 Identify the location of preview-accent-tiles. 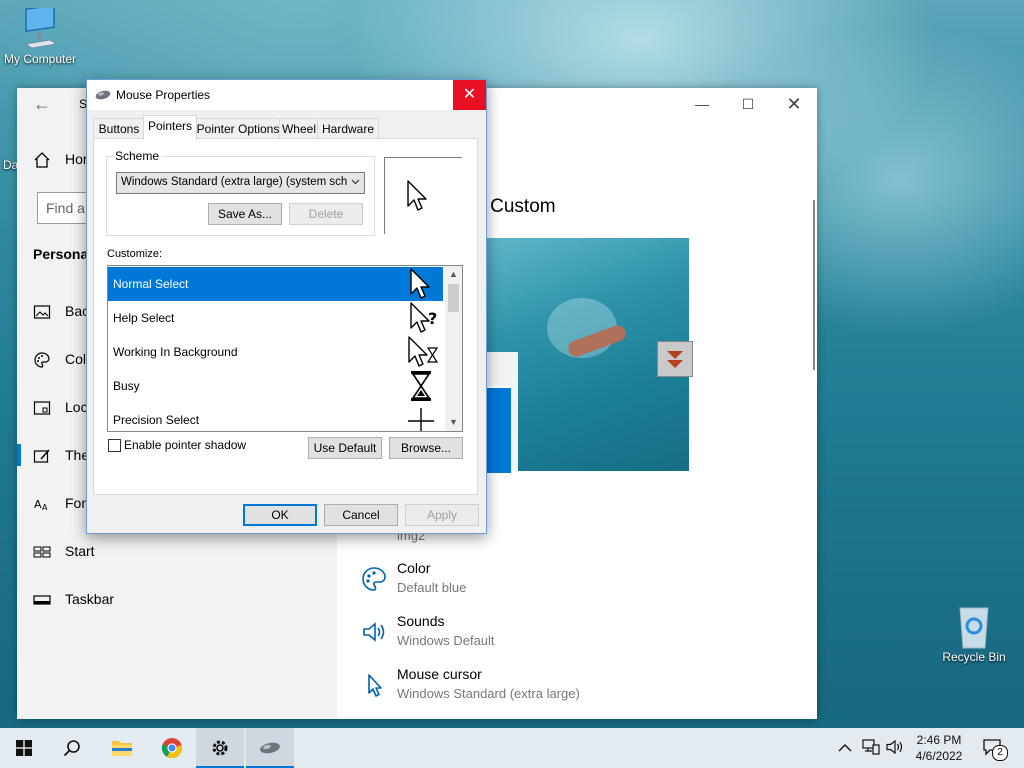
(499, 429).